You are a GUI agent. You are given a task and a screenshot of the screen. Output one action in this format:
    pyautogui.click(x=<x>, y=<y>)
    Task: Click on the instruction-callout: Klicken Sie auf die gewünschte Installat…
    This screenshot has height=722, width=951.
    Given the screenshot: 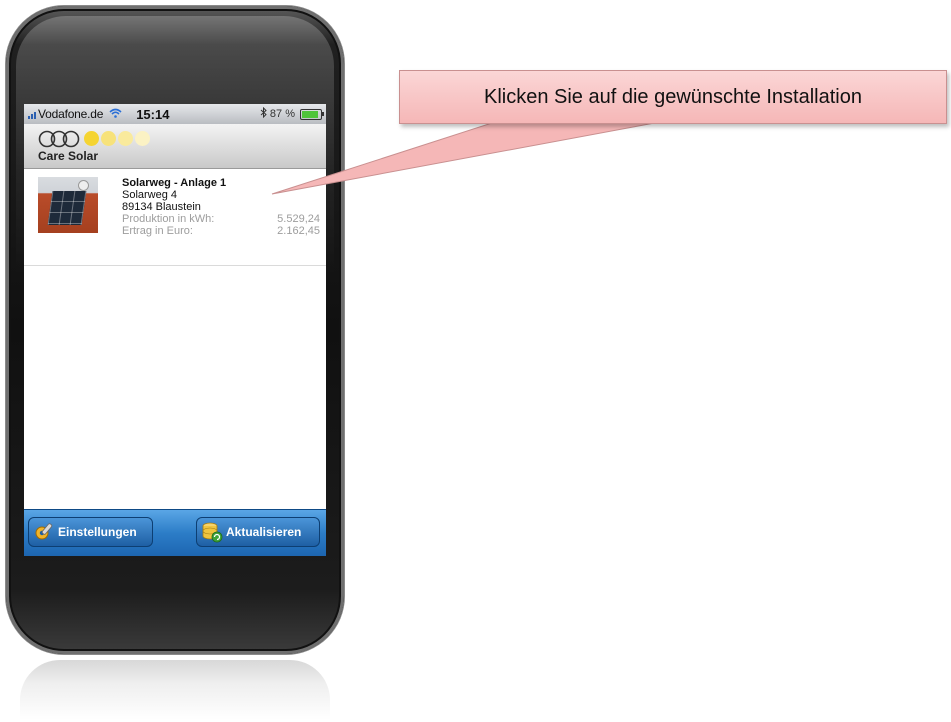 What is the action you would take?
    pyautogui.click(x=673, y=97)
    